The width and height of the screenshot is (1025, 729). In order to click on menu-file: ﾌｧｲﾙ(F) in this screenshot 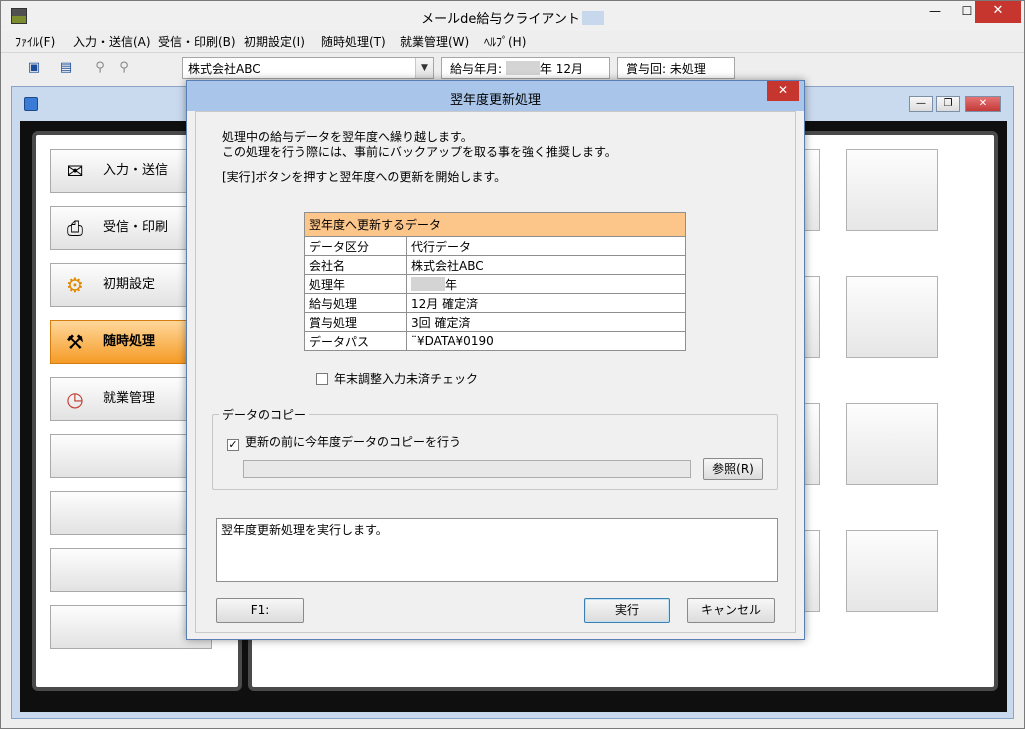, I will do `click(35, 41)`.